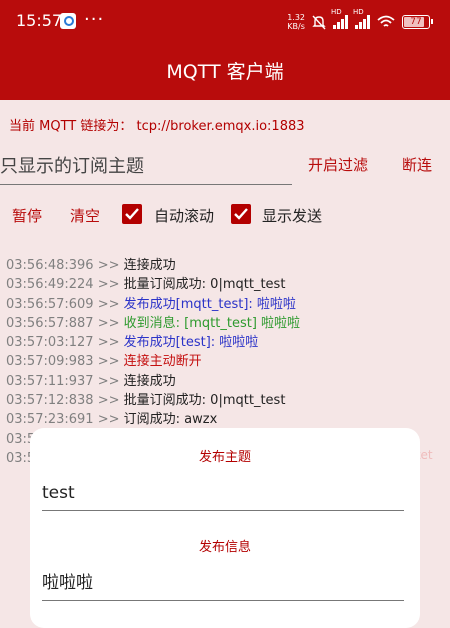 The image size is (450, 628). I want to click on log-timestamp: 03:56:57:609, so click(50, 304).